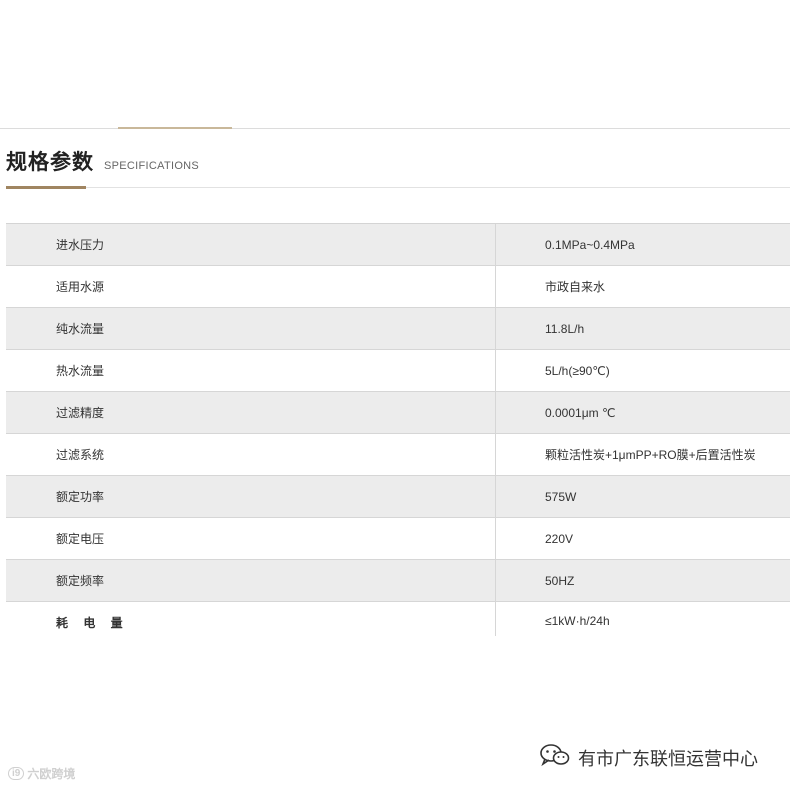  I want to click on spec-label: 适用水源, so click(251, 286).